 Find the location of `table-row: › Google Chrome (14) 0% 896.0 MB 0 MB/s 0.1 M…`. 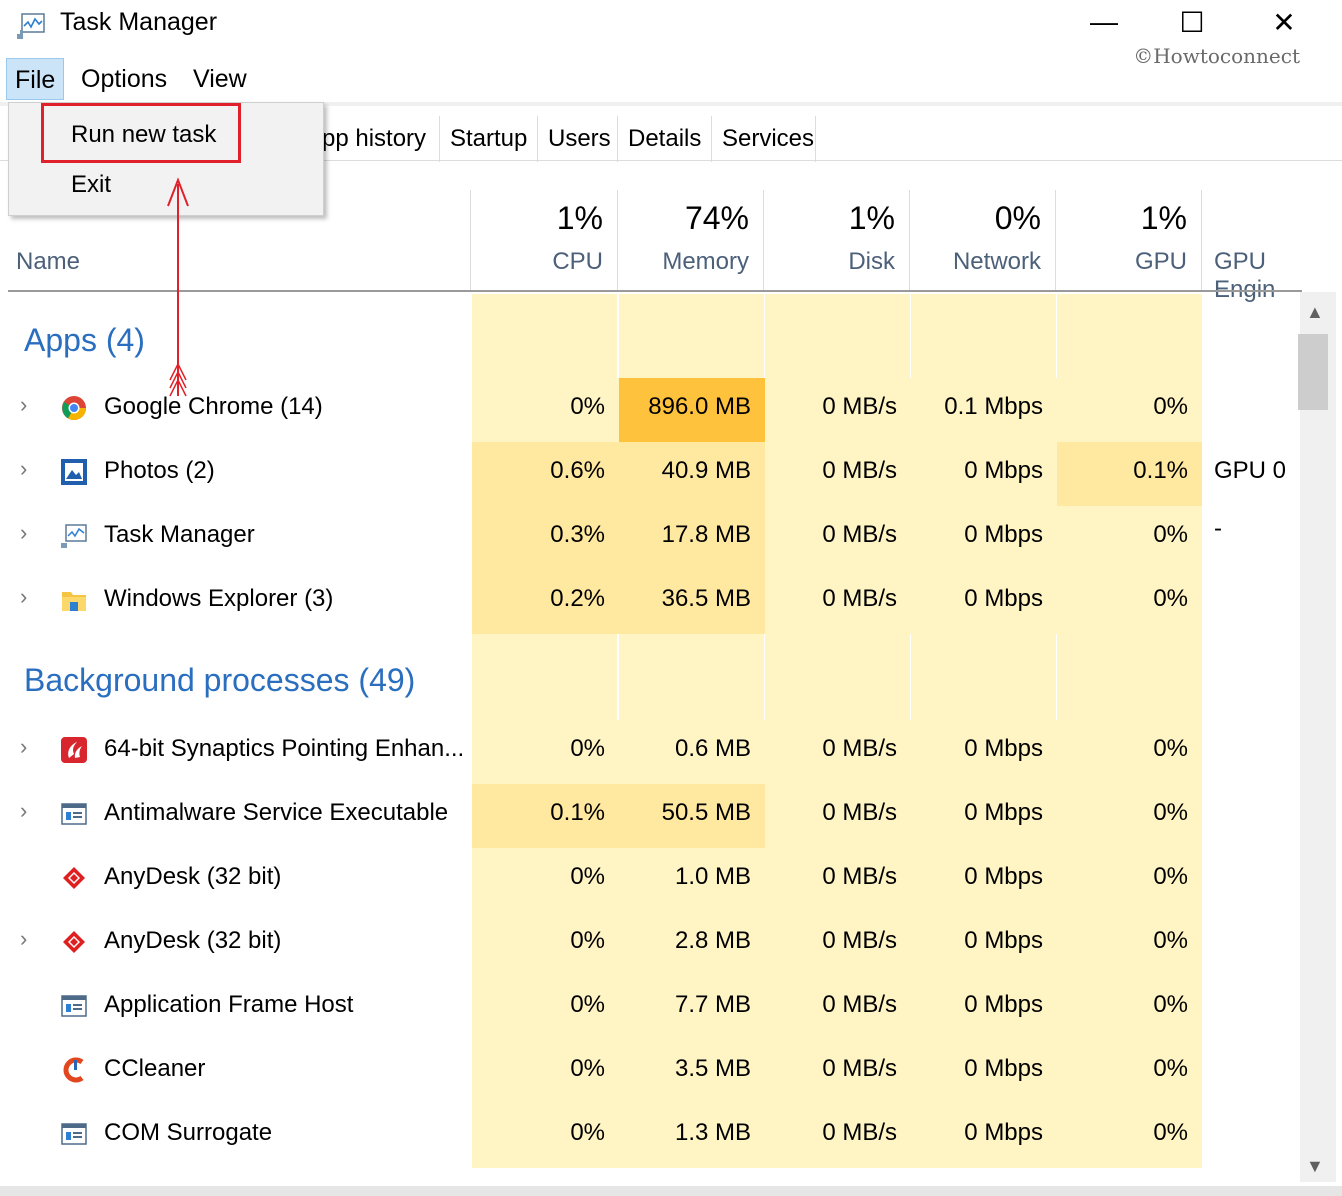

table-row: › Google Chrome (14) 0% 896.0 MB 0 MB/s 0.1 M… is located at coordinates (650, 410).